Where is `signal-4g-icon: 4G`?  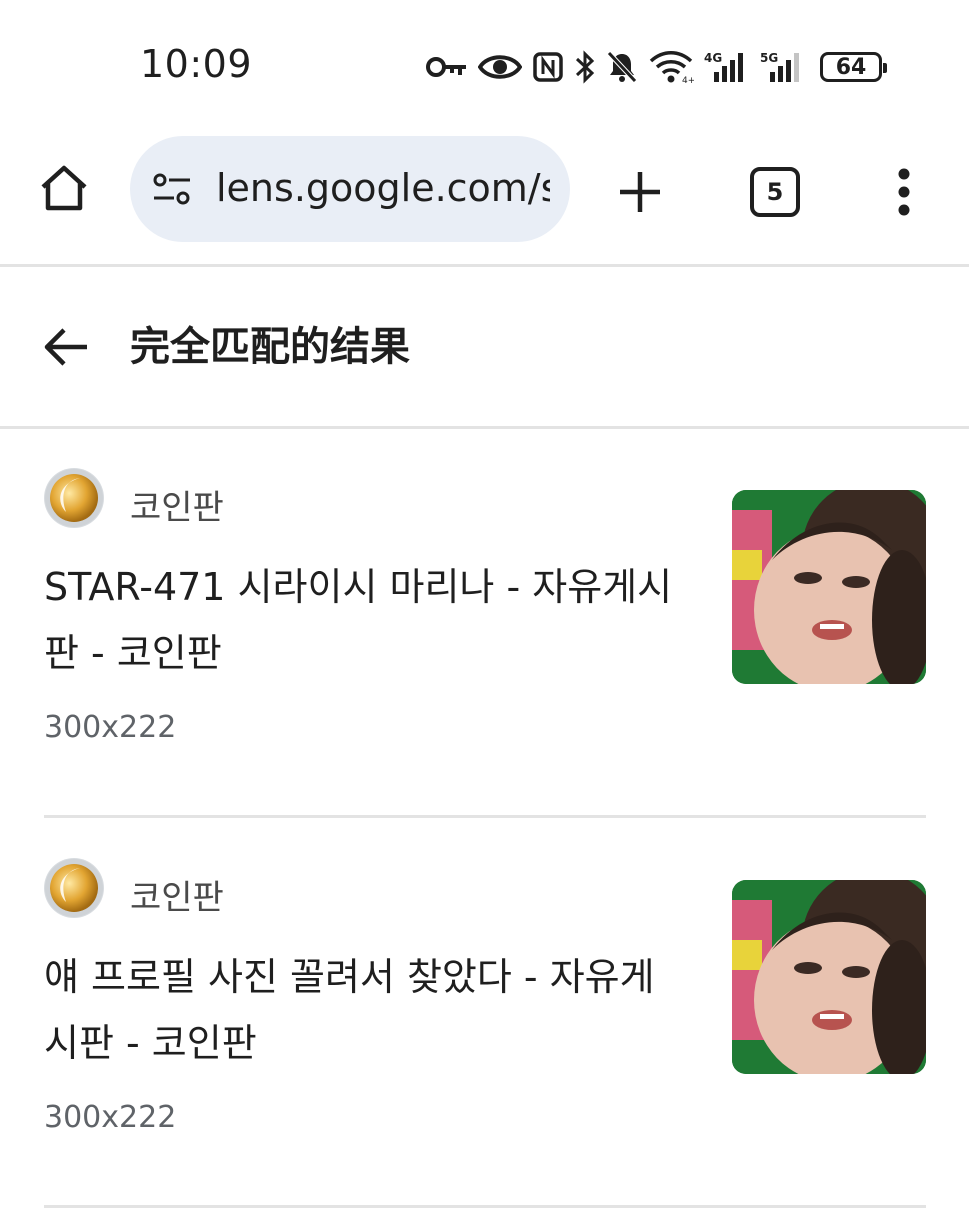 signal-4g-icon: 4G is located at coordinates (727, 67).